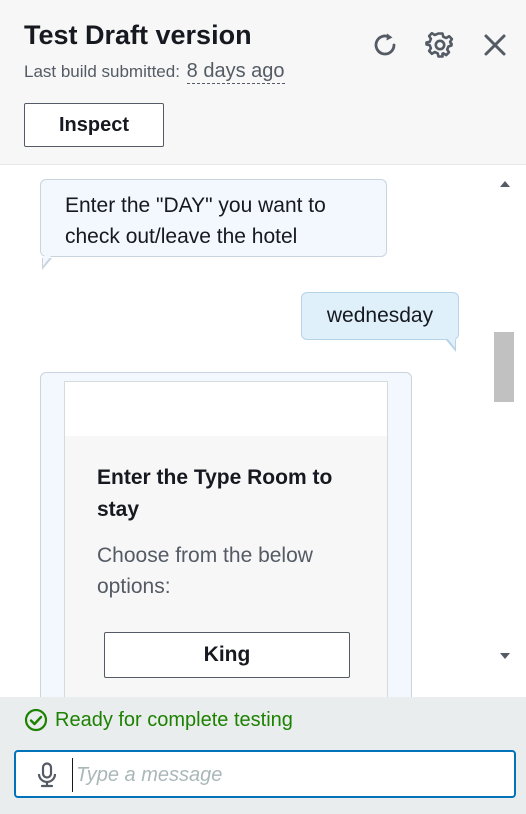 The image size is (526, 814). Describe the element at coordinates (504, 431) in the screenshot. I see `chat-scrollbar` at that location.